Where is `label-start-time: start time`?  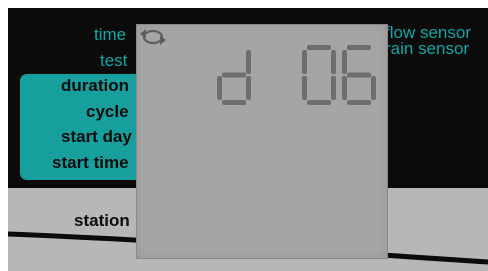
label-start-time: start time is located at coordinates (90, 162).